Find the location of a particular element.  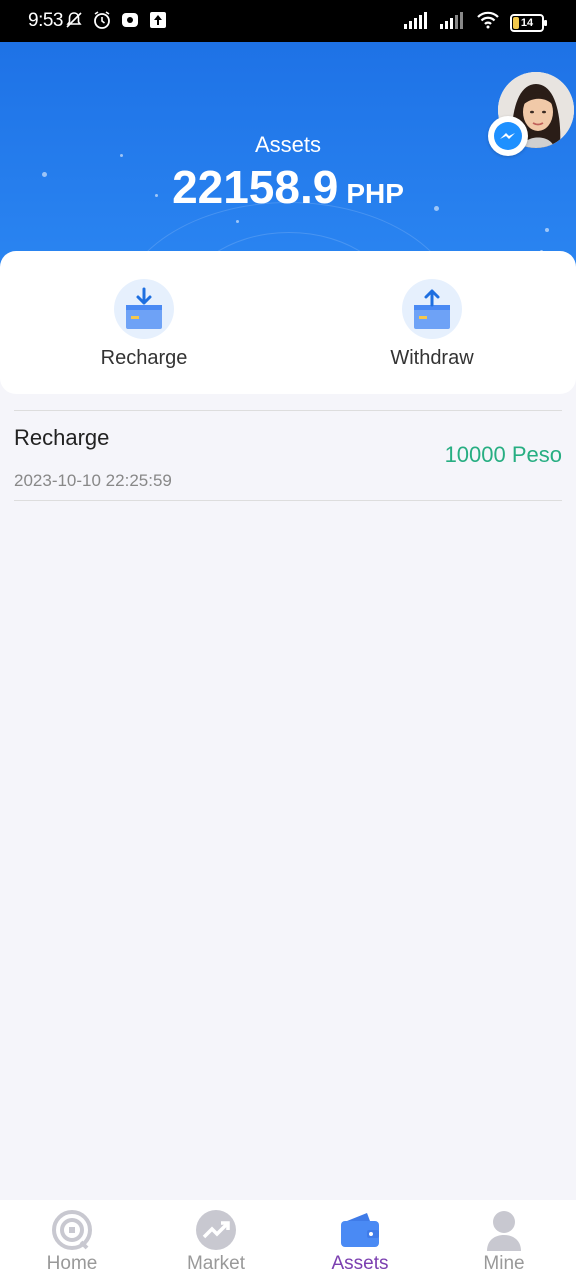

transaction-amount: 10000 Peso is located at coordinates (503, 454).